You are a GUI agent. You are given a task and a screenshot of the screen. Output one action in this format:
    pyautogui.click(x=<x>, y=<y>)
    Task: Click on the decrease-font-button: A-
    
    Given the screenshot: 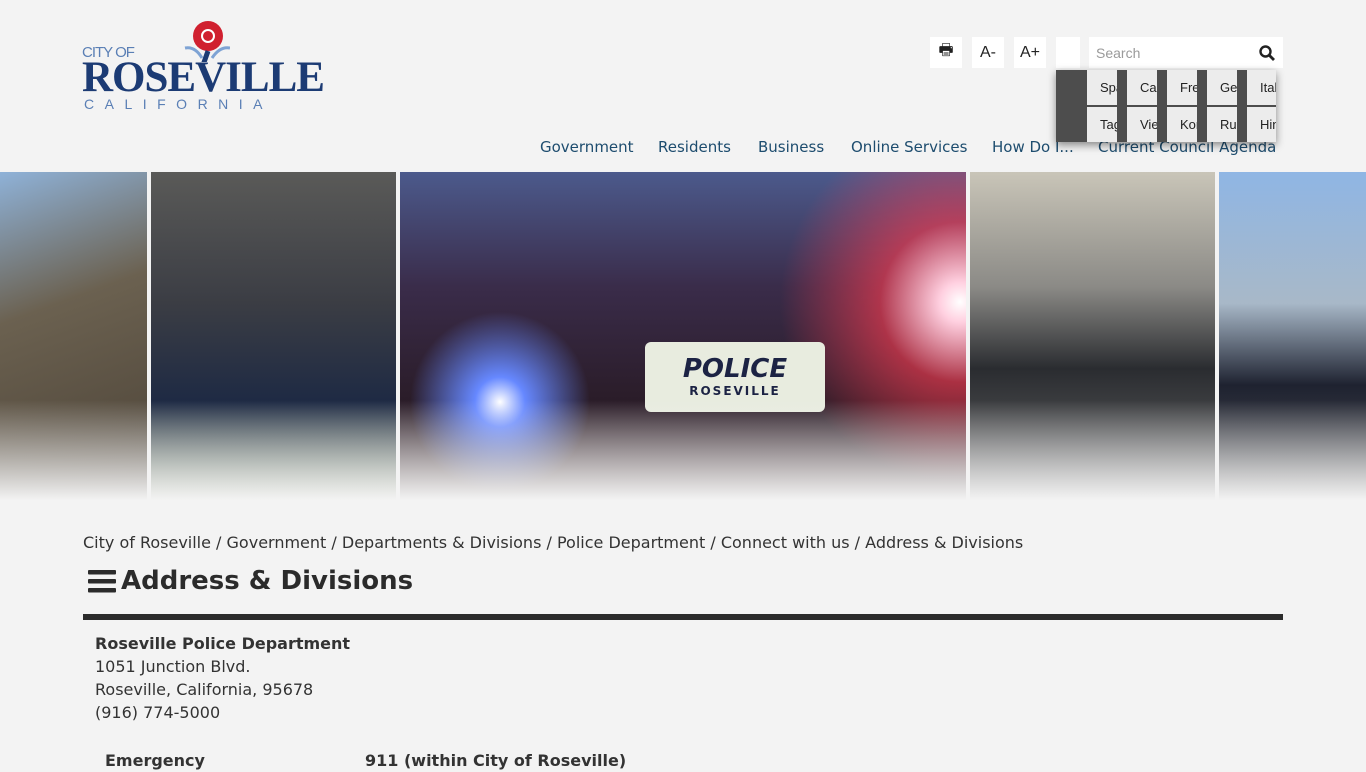 What is the action you would take?
    pyautogui.click(x=988, y=52)
    